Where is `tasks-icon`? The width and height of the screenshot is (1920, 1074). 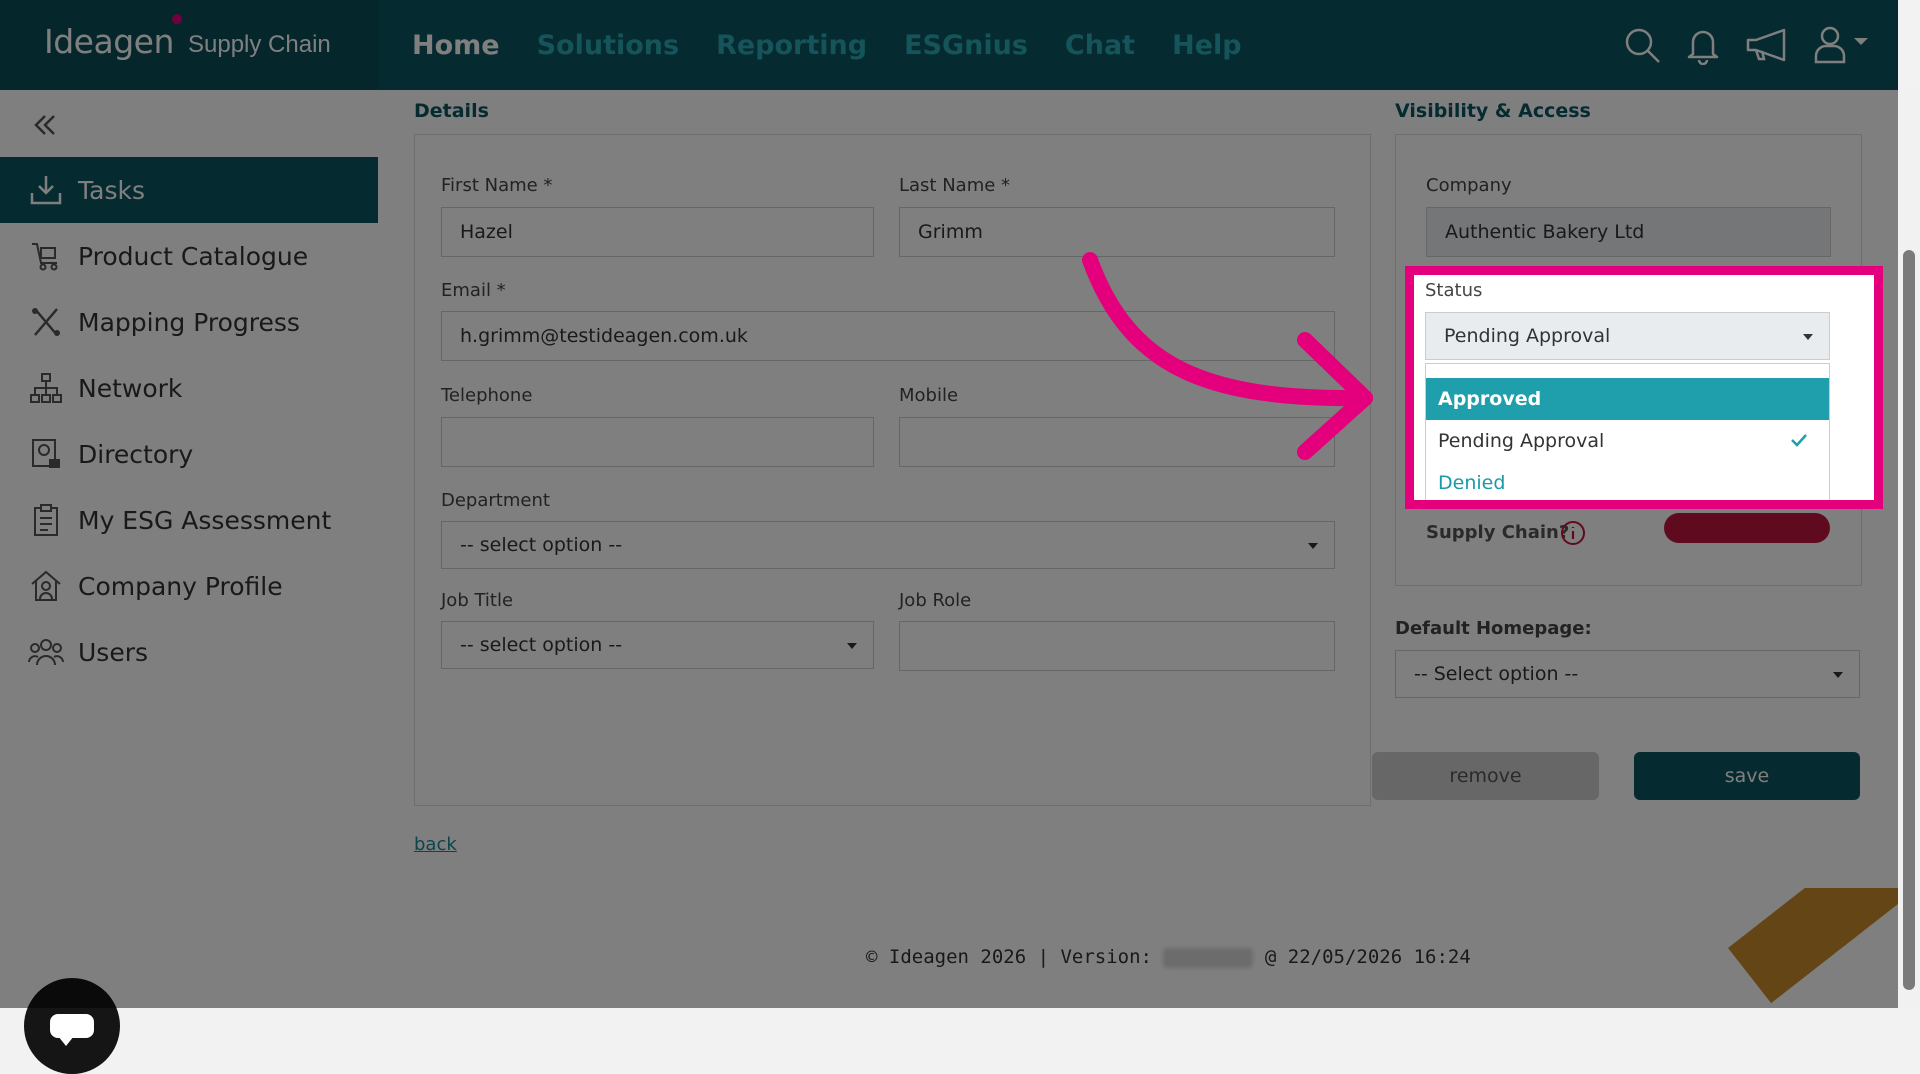
tasks-icon is located at coordinates (46, 190).